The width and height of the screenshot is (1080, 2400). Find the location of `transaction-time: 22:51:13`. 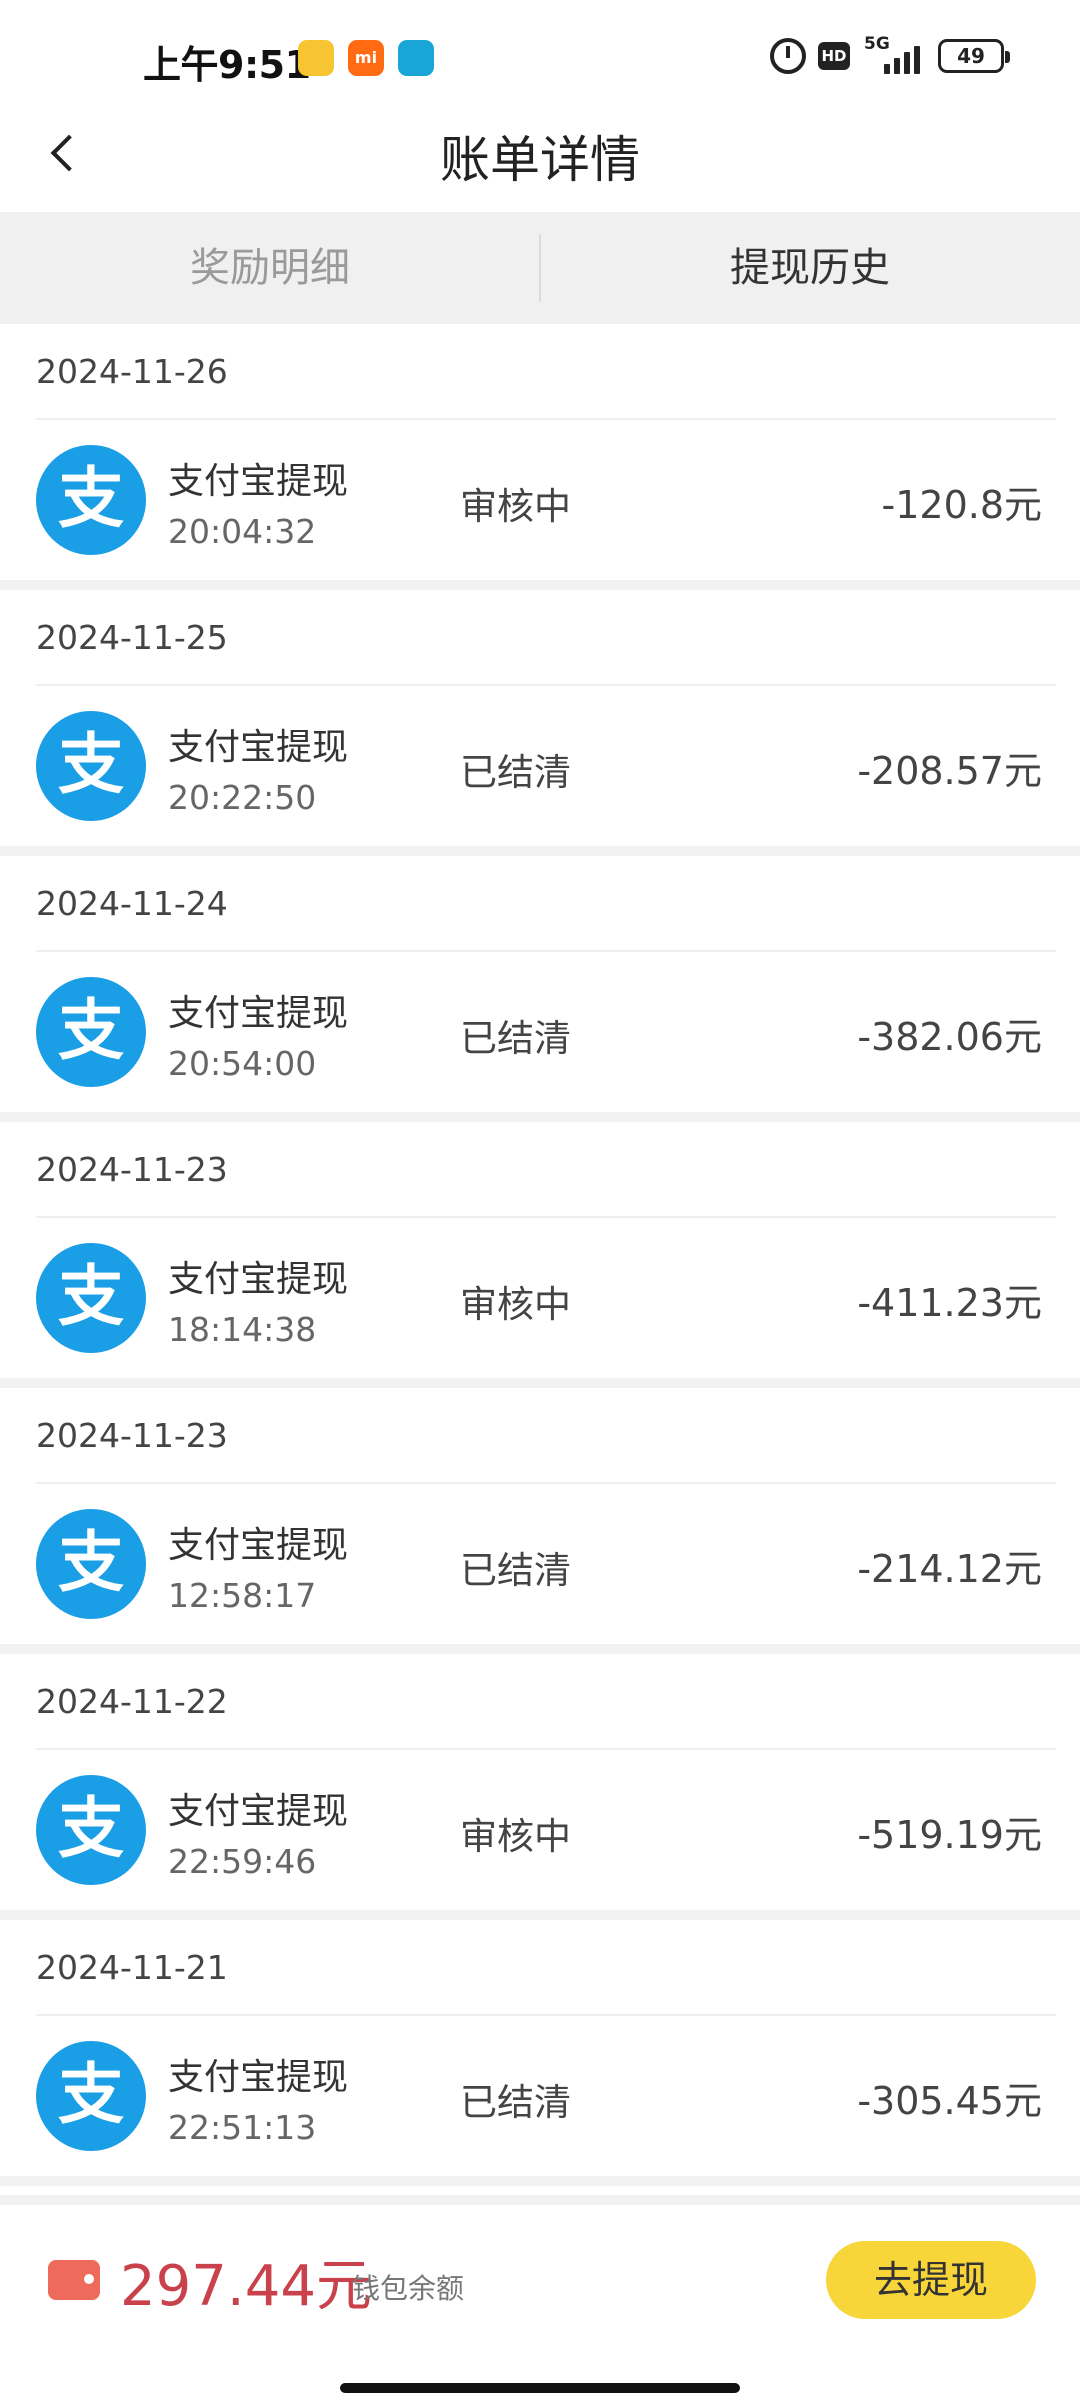

transaction-time: 22:51:13 is located at coordinates (242, 2127).